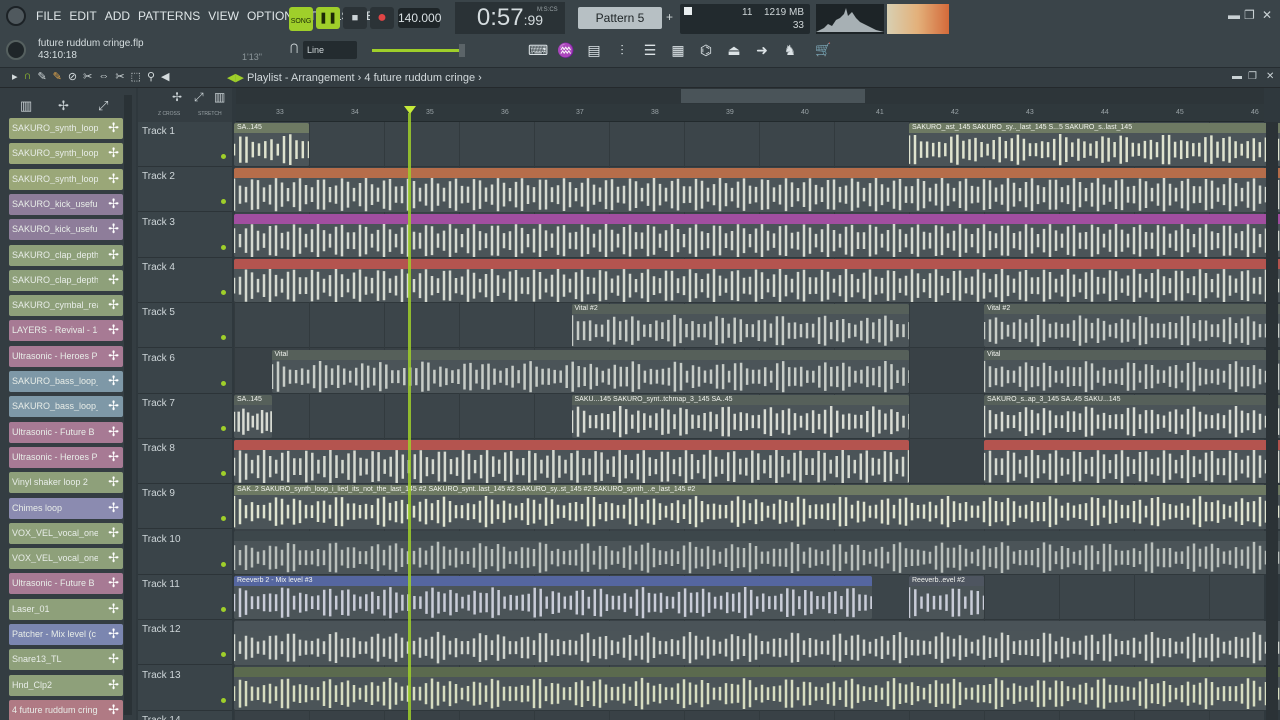 The image size is (1280, 720). I want to click on slider-handle, so click(462, 50).